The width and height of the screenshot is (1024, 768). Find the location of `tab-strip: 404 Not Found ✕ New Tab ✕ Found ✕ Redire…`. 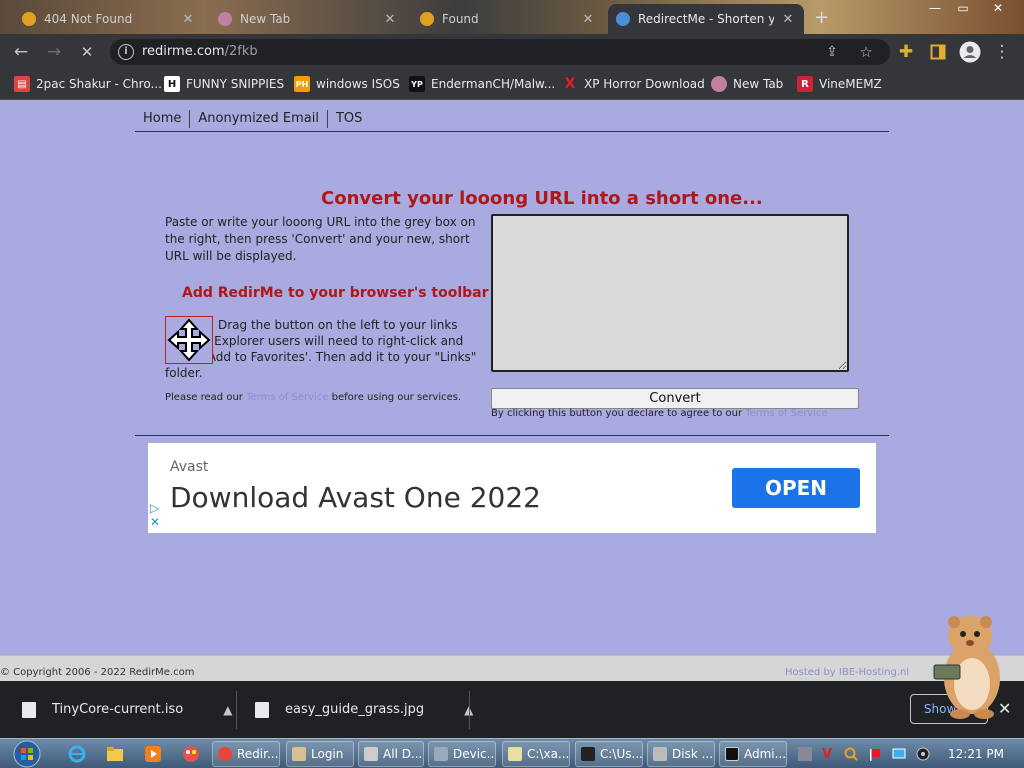

tab-strip: 404 Not Found ✕ New Tab ✕ Found ✕ Redire… is located at coordinates (512, 17).